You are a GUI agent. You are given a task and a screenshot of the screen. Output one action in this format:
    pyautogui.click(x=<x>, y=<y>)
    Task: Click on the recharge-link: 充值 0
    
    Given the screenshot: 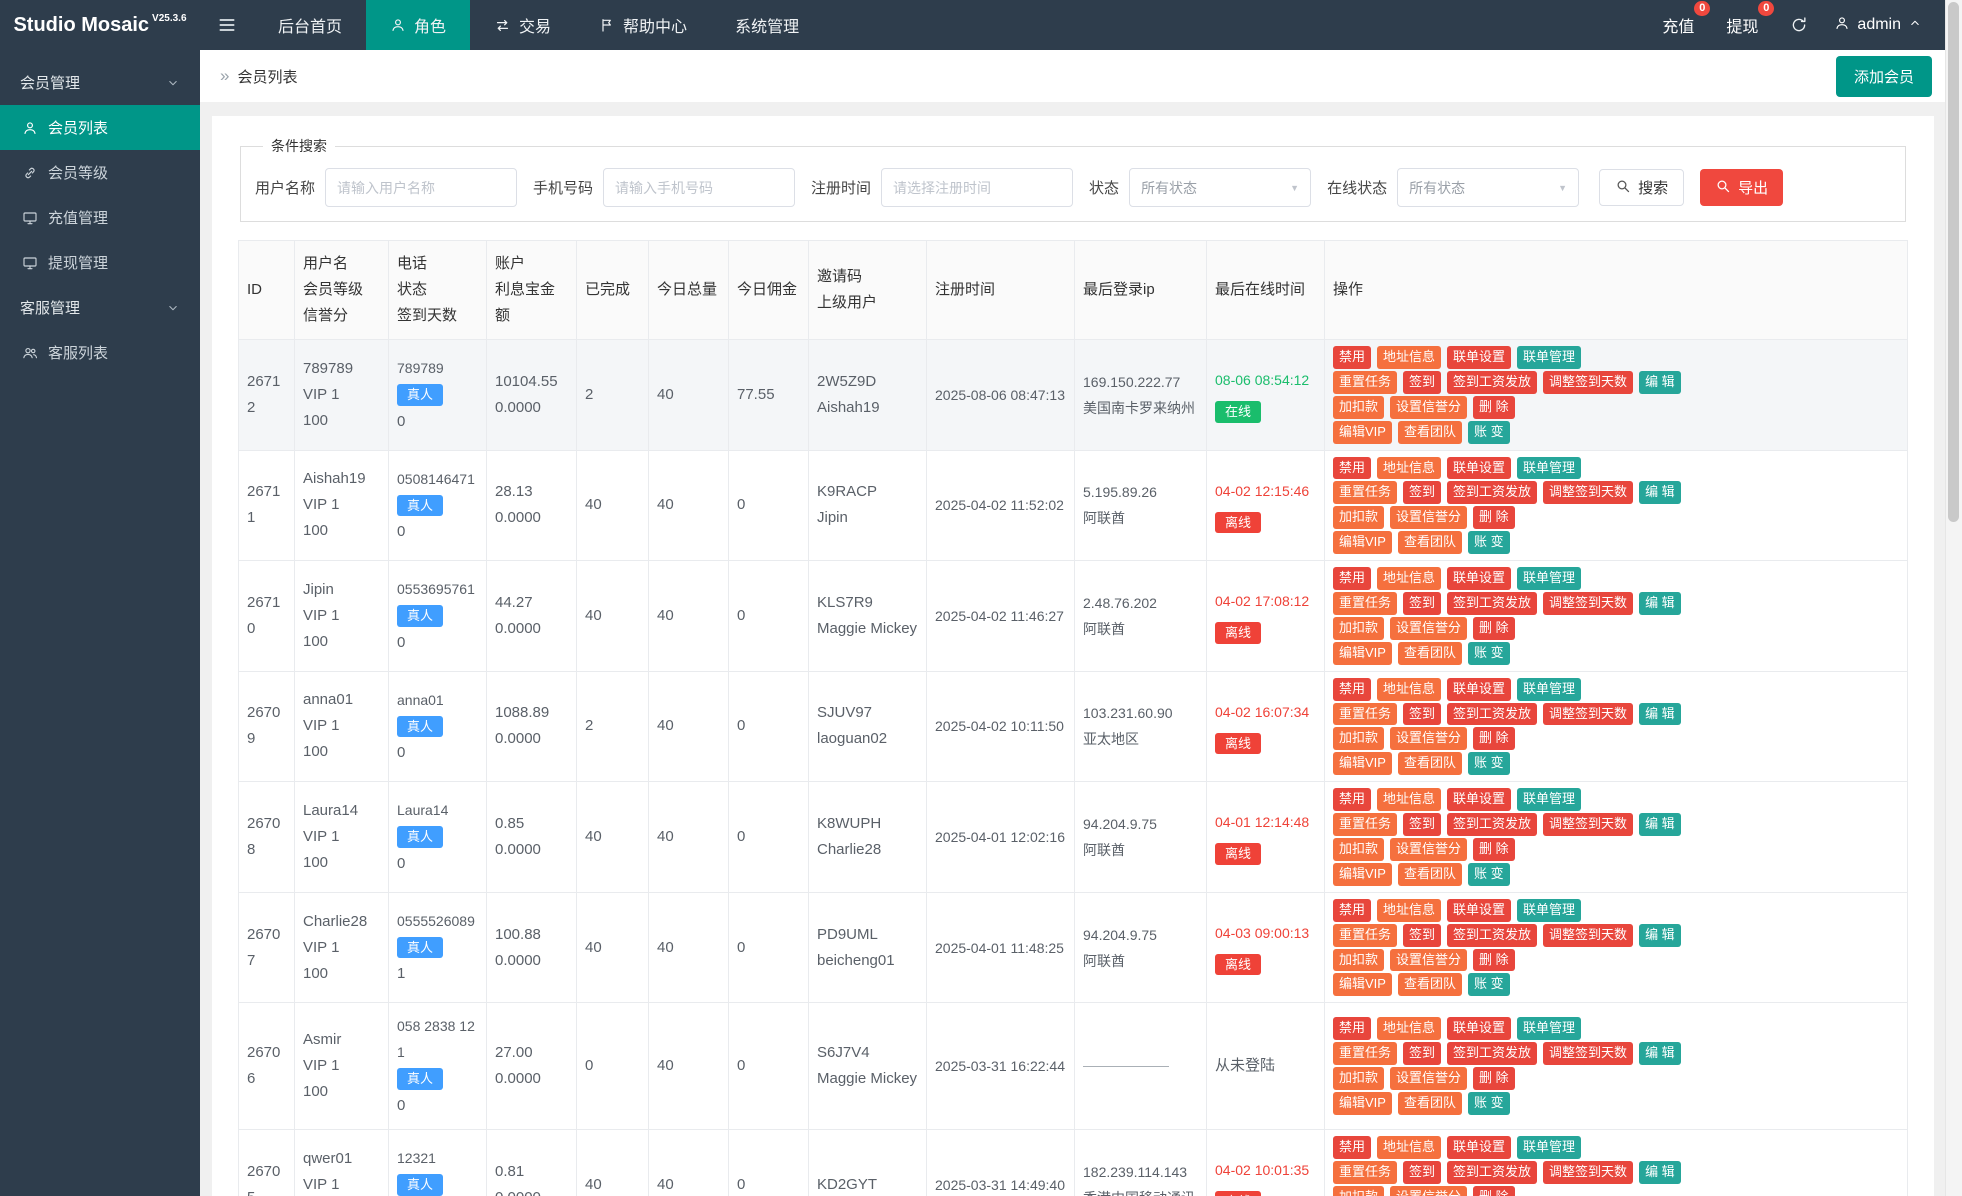 What is the action you would take?
    pyautogui.click(x=1680, y=22)
    